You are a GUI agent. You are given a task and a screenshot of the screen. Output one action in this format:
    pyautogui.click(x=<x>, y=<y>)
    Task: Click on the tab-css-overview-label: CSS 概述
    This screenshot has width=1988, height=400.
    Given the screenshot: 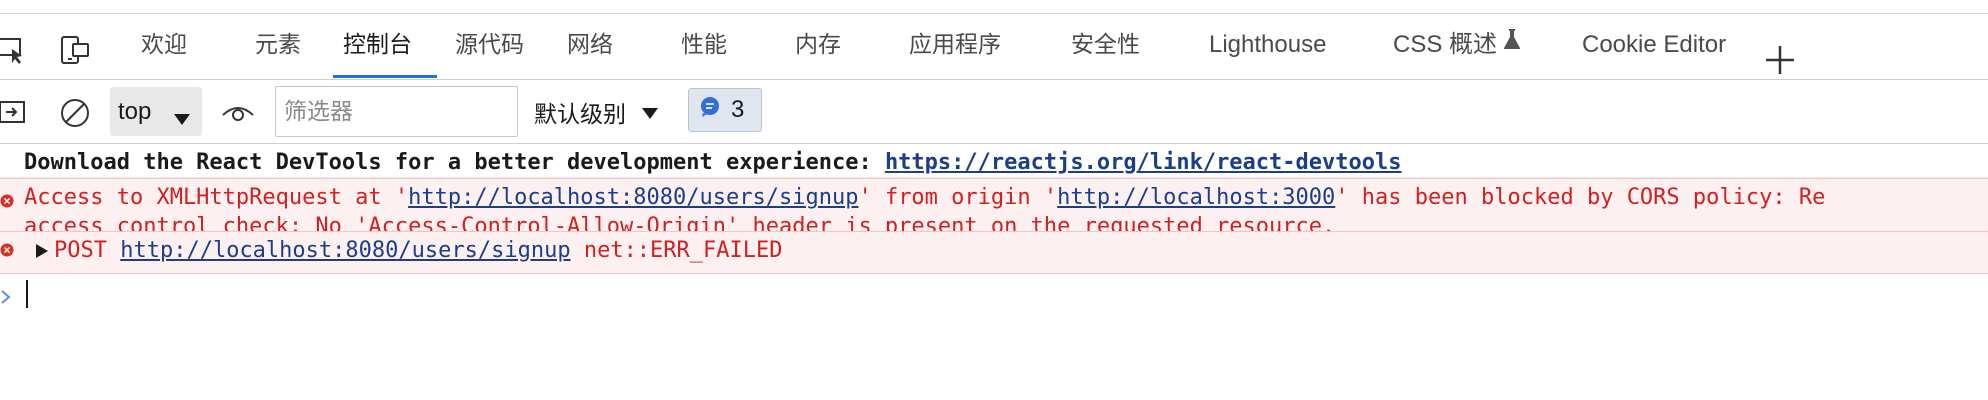 What is the action you would take?
    pyautogui.click(x=1445, y=44)
    